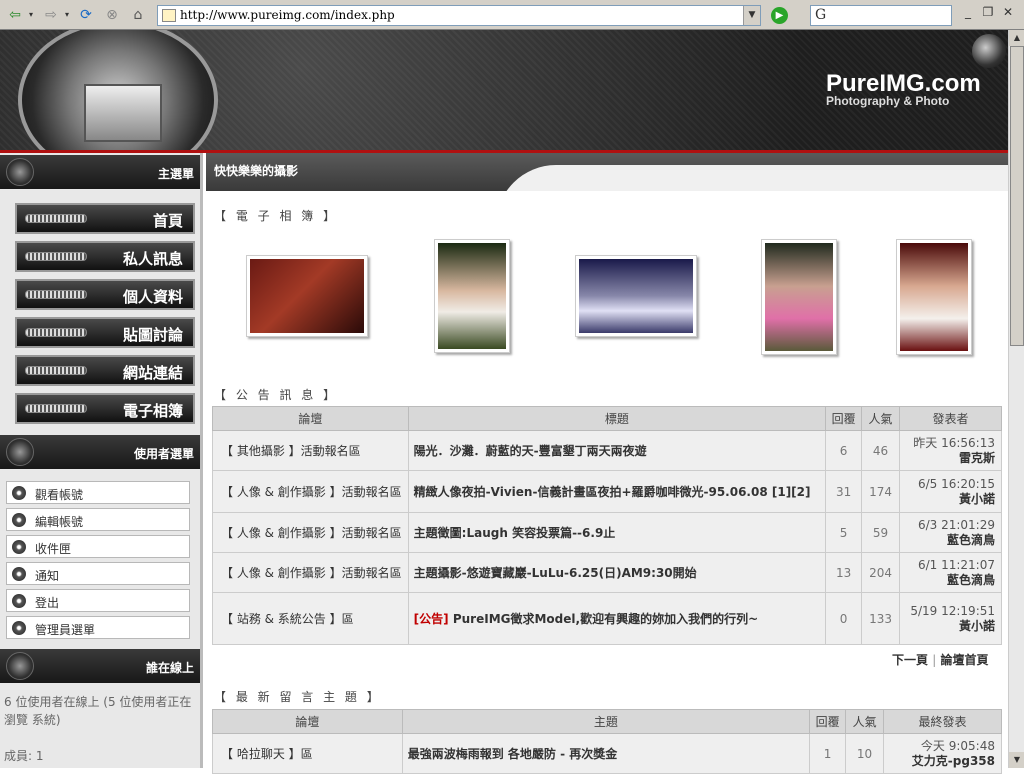 The image size is (1024, 774). Describe the element at coordinates (844, 532) in the screenshot. I see `reply-count: 5` at that location.